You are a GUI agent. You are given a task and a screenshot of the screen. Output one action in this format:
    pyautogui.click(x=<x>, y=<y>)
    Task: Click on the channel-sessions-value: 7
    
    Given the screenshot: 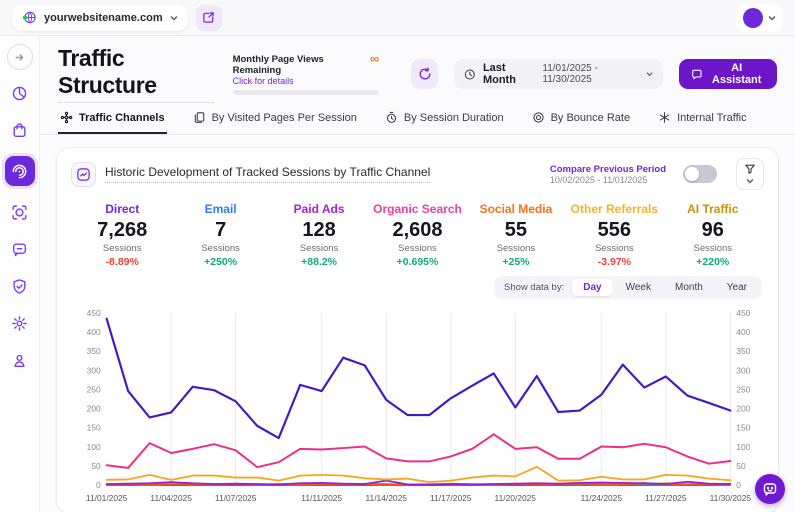 What is the action you would take?
    pyautogui.click(x=221, y=230)
    